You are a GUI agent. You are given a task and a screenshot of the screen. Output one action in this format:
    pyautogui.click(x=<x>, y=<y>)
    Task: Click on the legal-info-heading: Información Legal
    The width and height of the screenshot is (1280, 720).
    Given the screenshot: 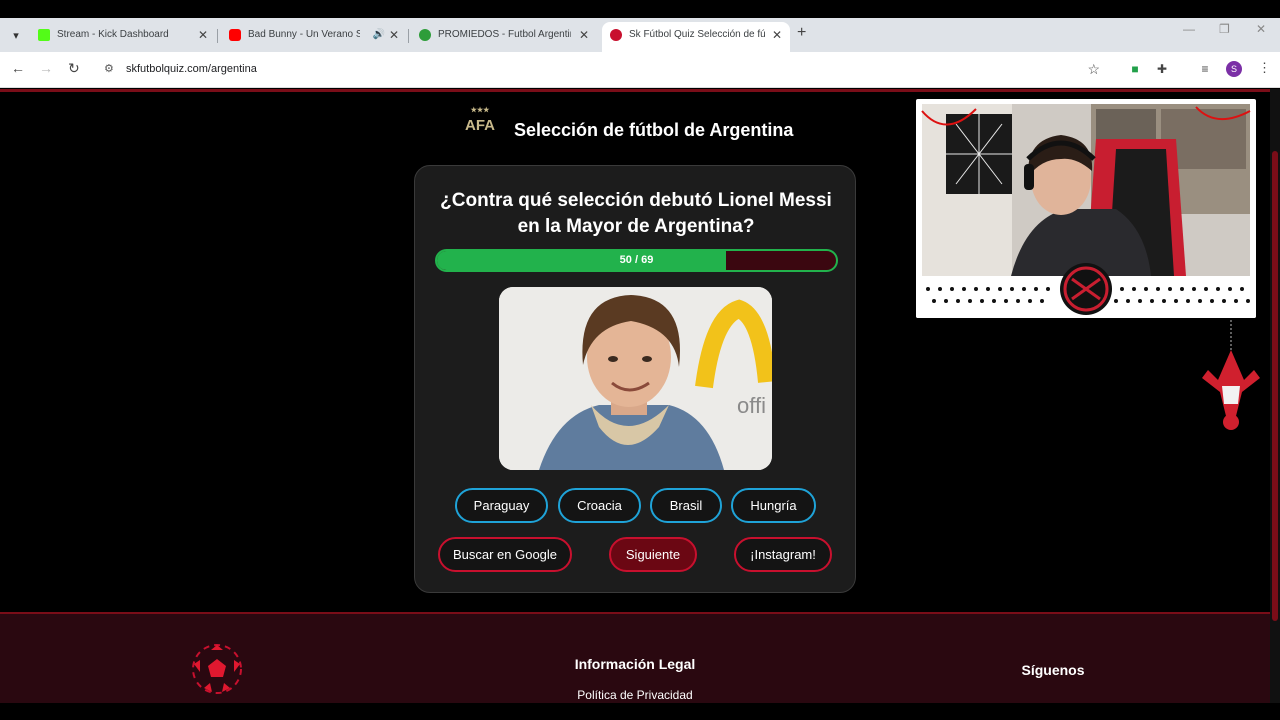 What is the action you would take?
    pyautogui.click(x=635, y=664)
    